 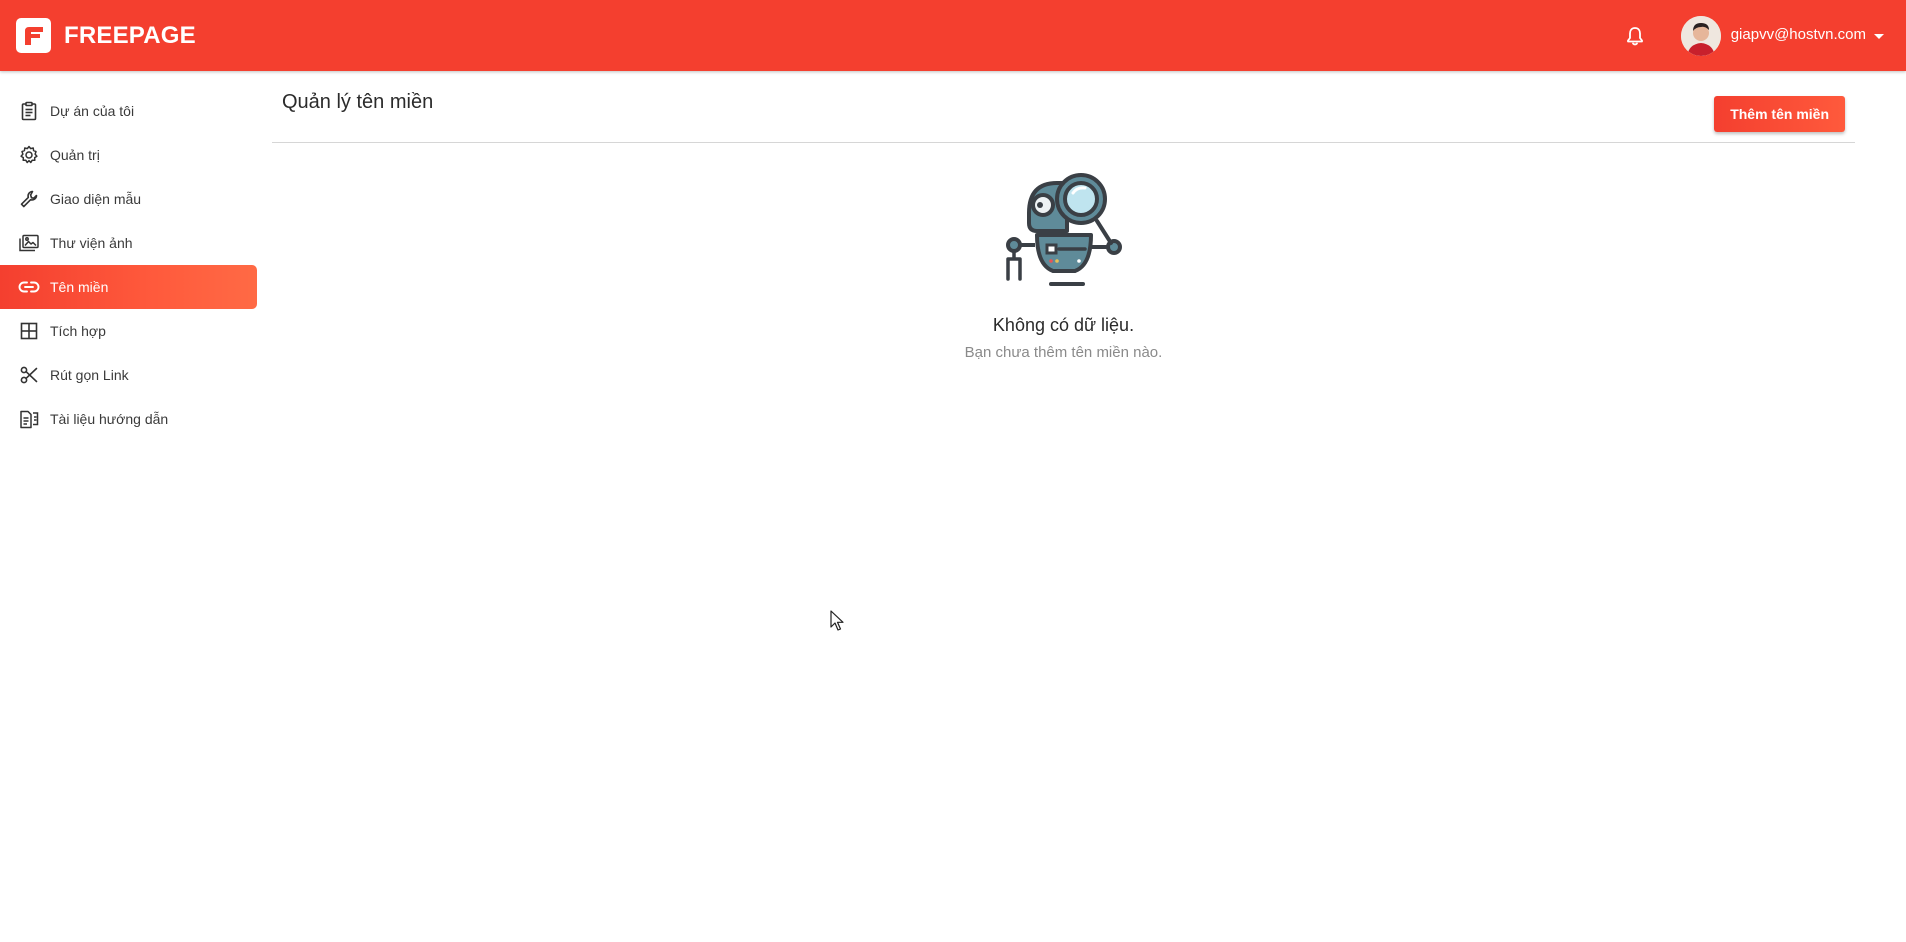 I want to click on image-library-icon, so click(x=29, y=243).